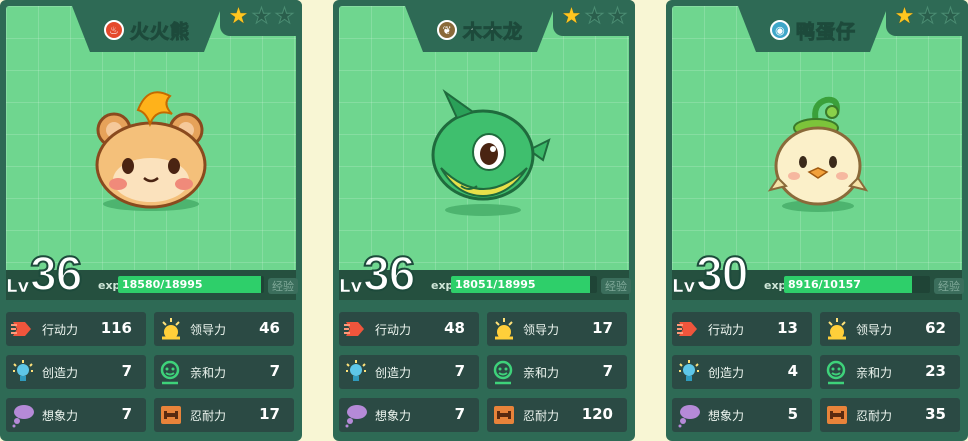 The image size is (968, 441). I want to click on stat-value: 4, so click(792, 371).